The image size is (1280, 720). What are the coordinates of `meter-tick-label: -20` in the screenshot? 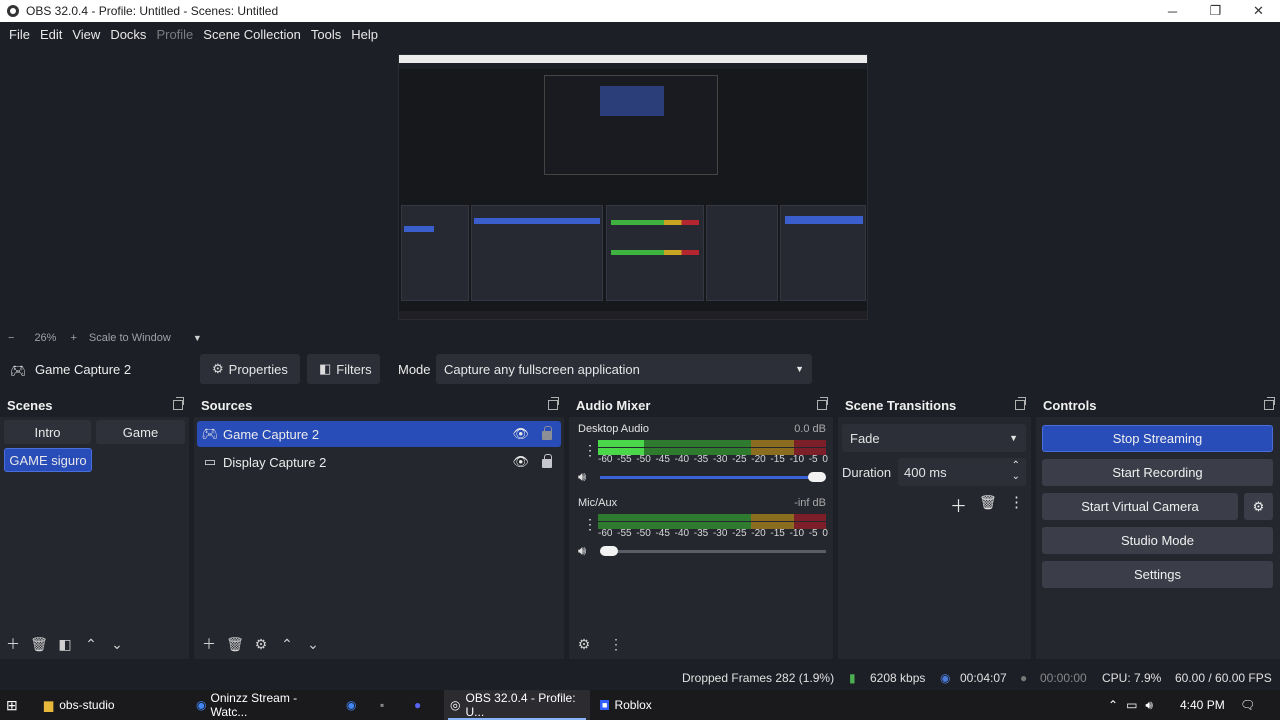 It's located at (758, 533).